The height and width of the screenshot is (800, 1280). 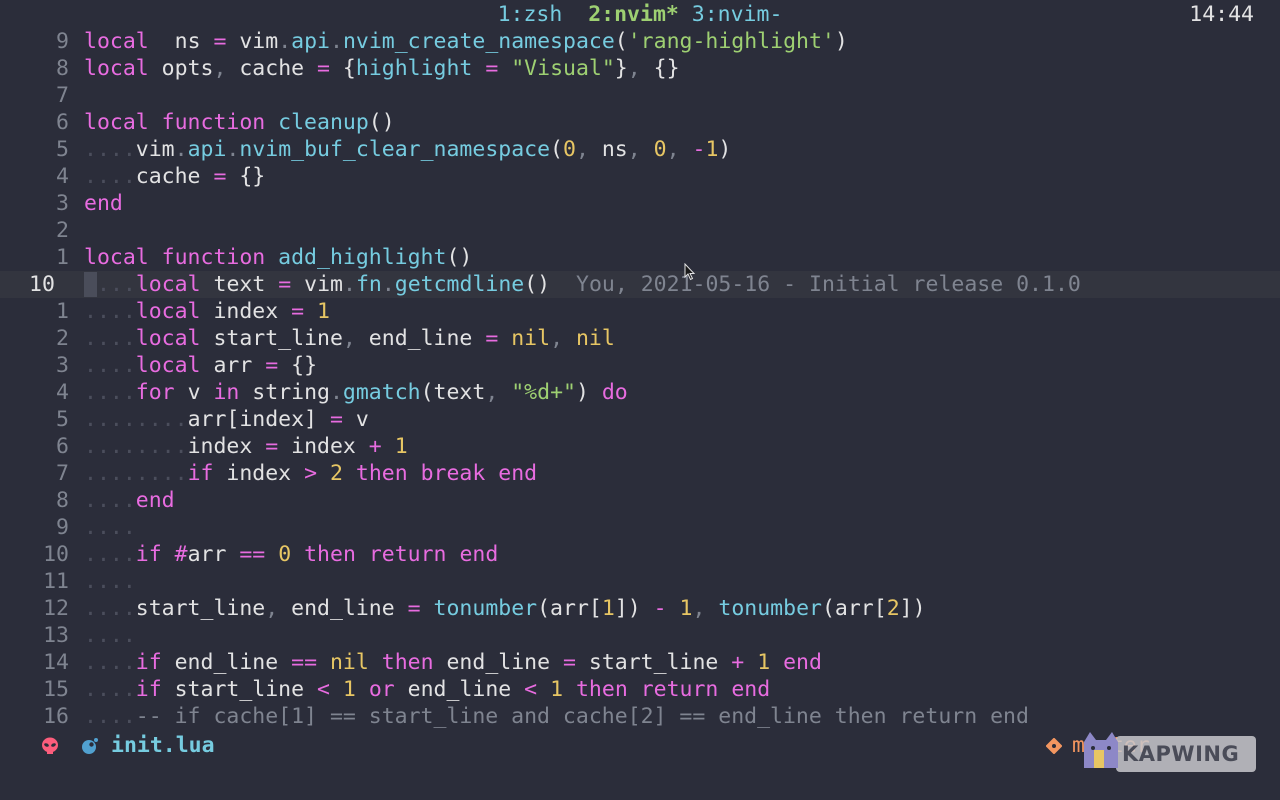 What do you see at coordinates (640, 203) in the screenshot?
I see `code-line: 3 end` at bounding box center [640, 203].